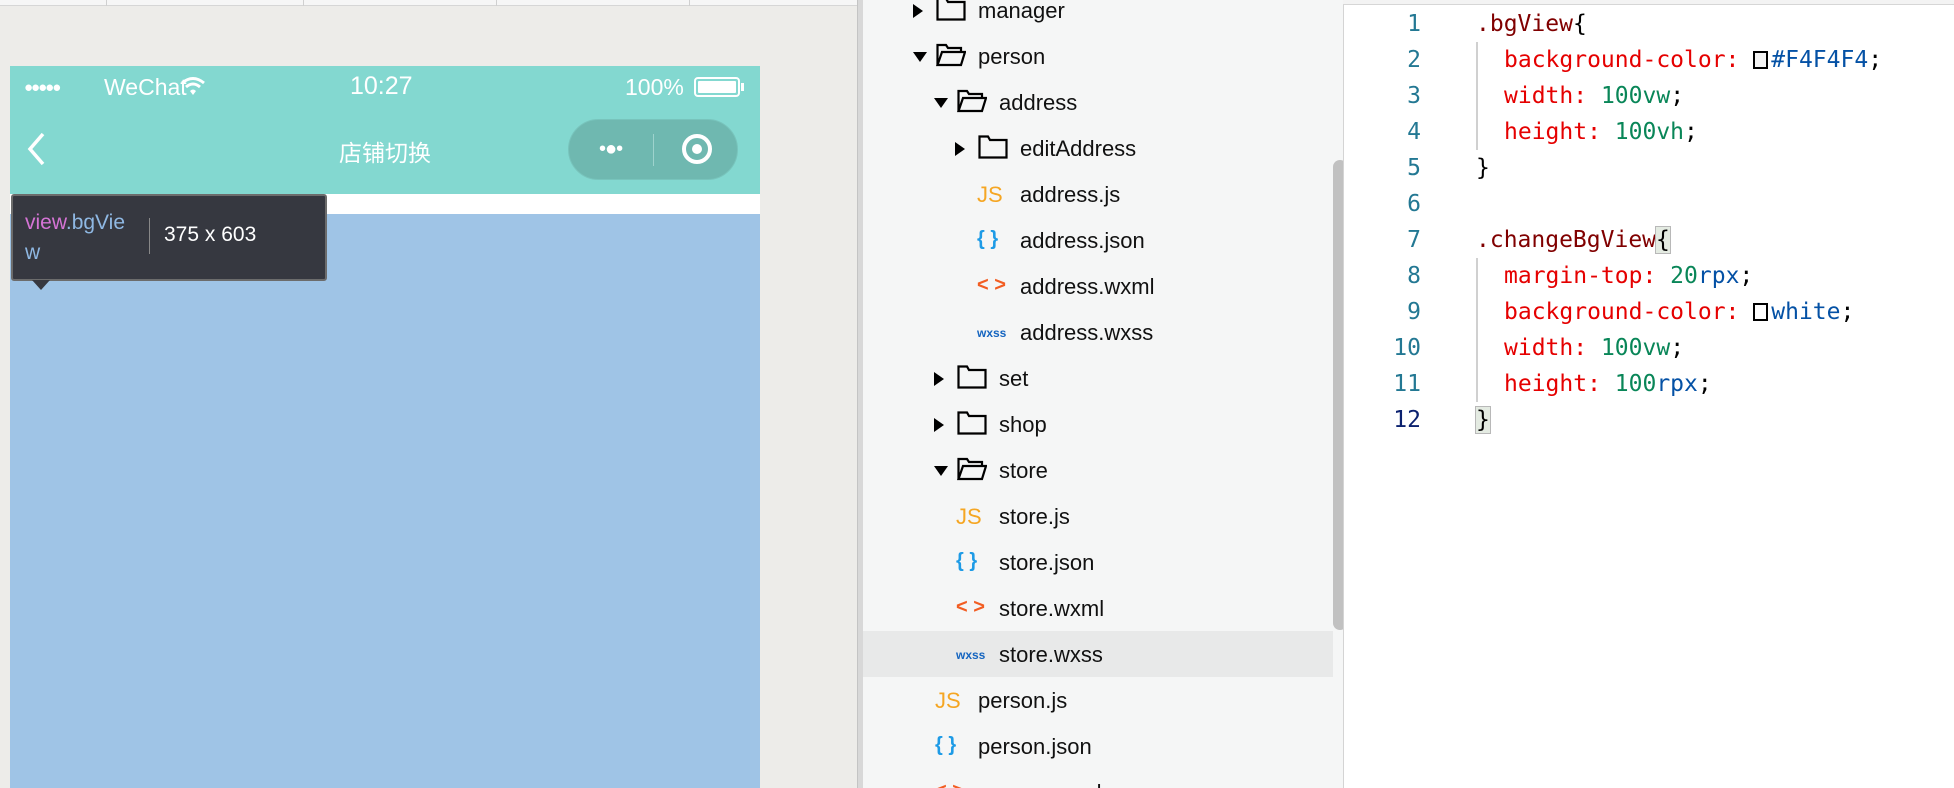 The width and height of the screenshot is (1954, 788). I want to click on tree-item-address-json: { } address.json, so click(1098, 240).